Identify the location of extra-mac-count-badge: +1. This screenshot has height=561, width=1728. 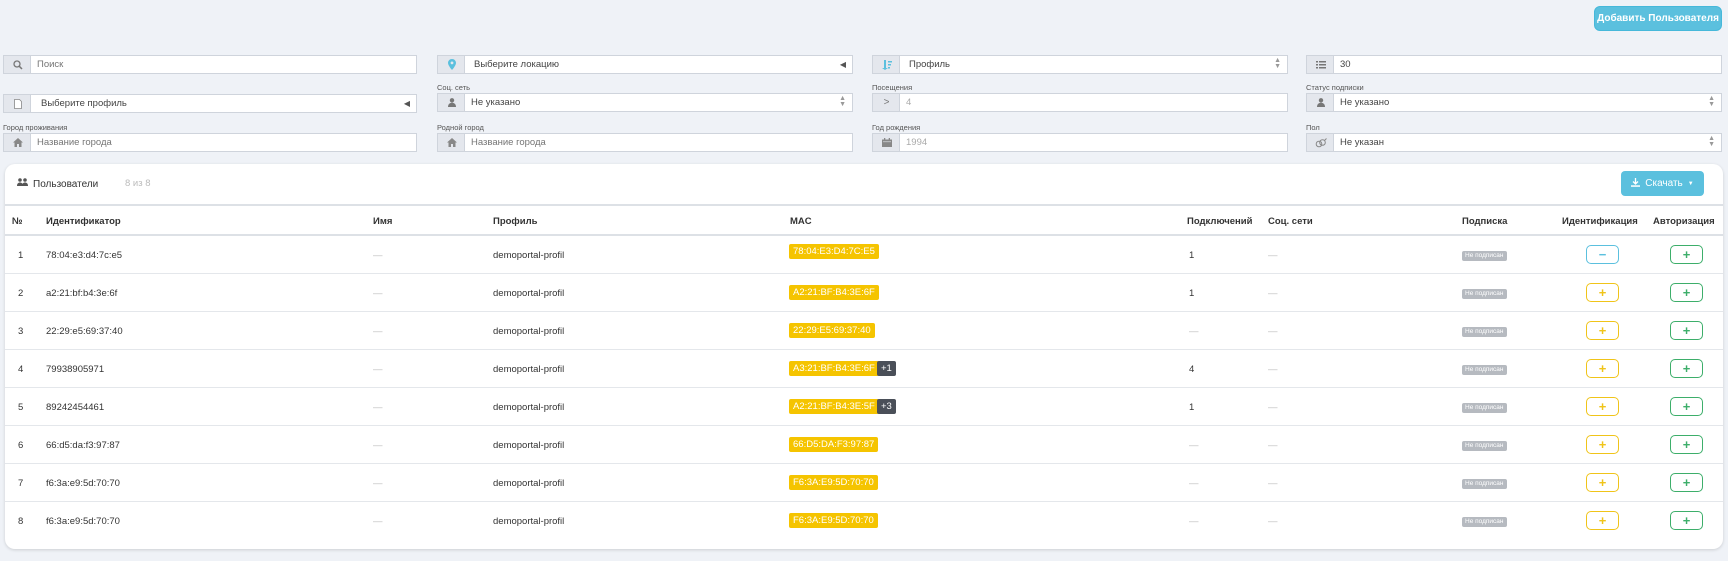
(886, 368).